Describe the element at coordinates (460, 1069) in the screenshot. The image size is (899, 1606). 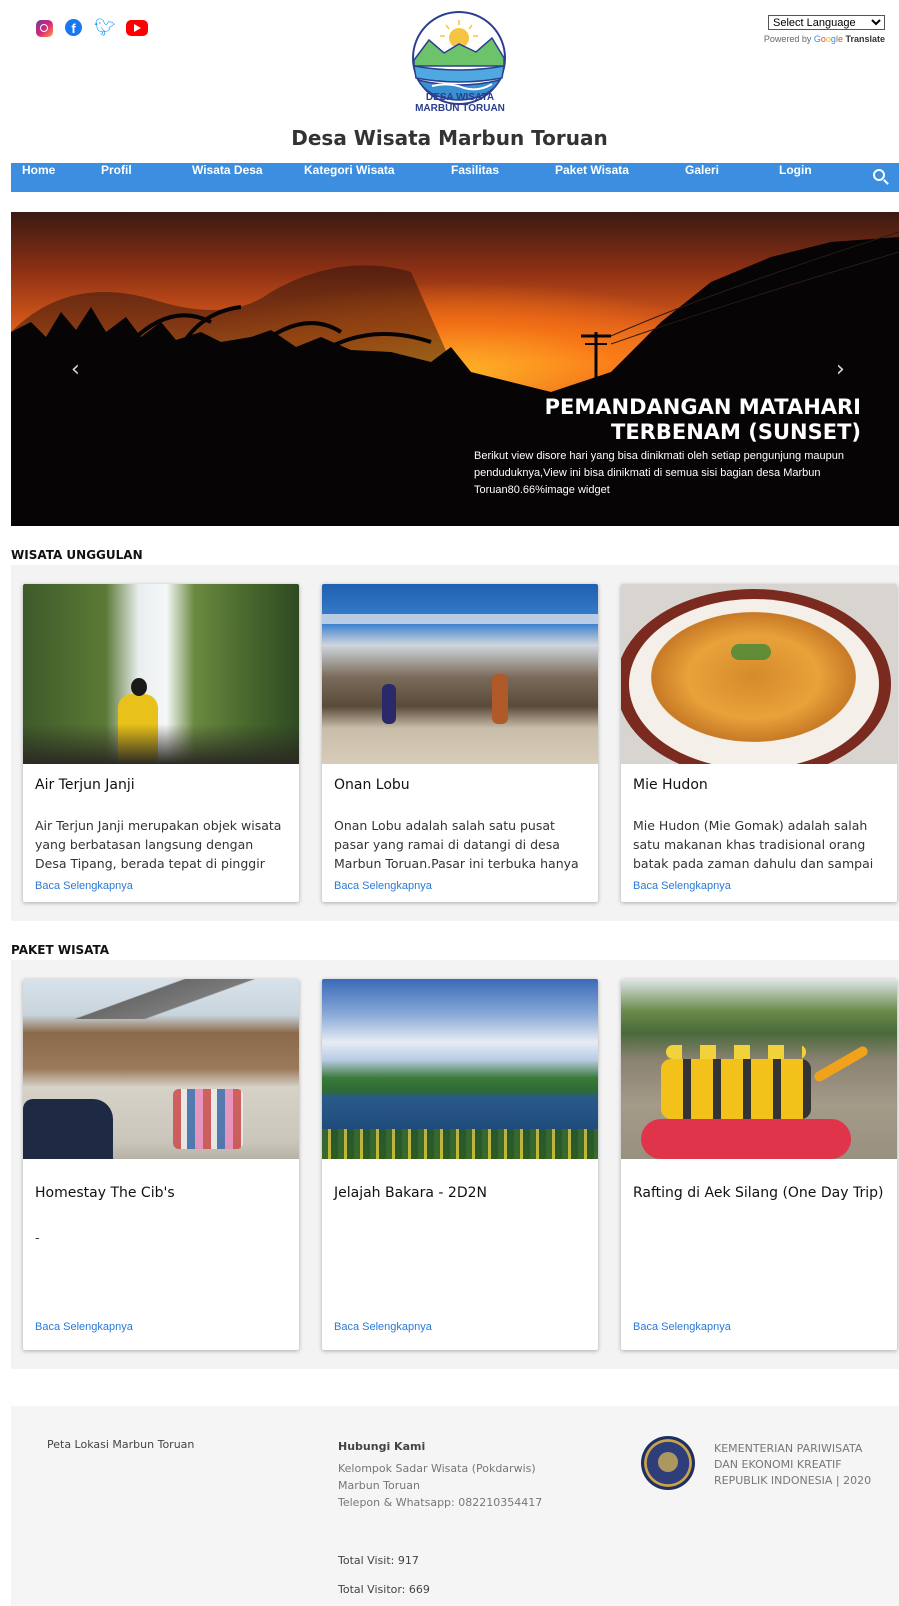
I see `lake-image` at that location.